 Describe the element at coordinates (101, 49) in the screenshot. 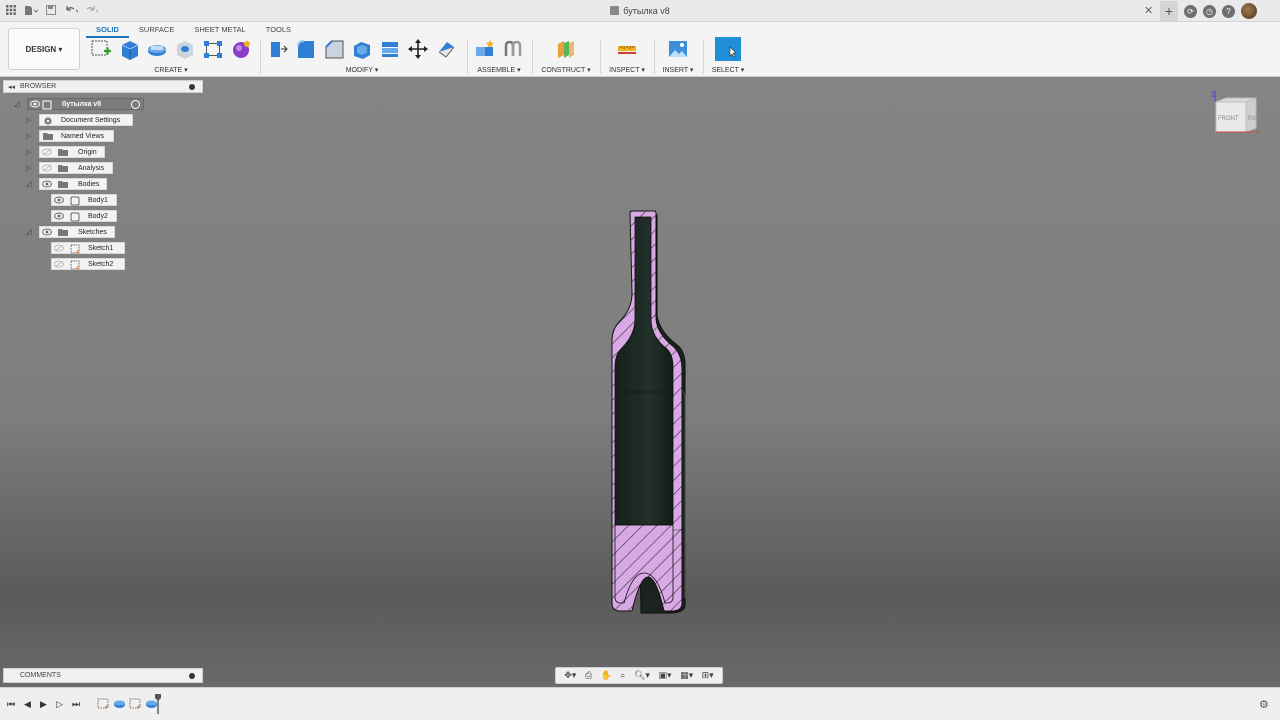

I see `create-sketch-icon` at that location.